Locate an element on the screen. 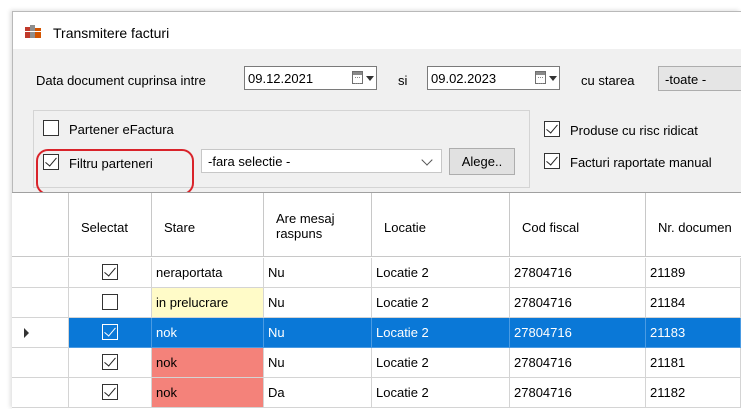  cell-mesaj: Da is located at coordinates (318, 393).